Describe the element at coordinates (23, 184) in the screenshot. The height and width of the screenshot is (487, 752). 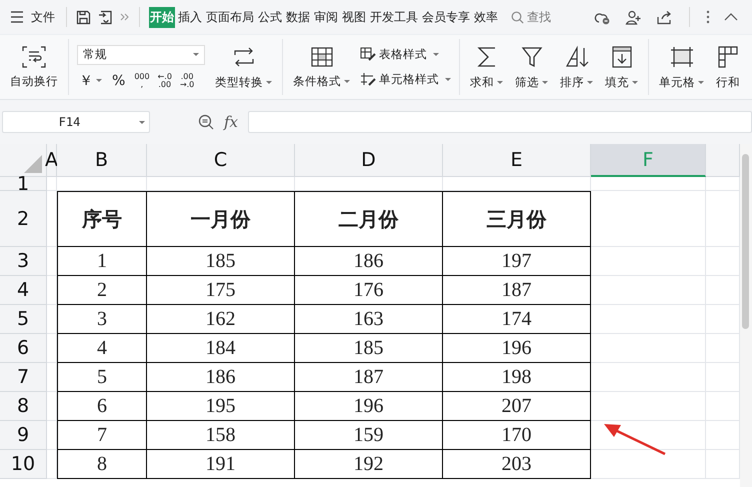
I see `row-header: 1` at that location.